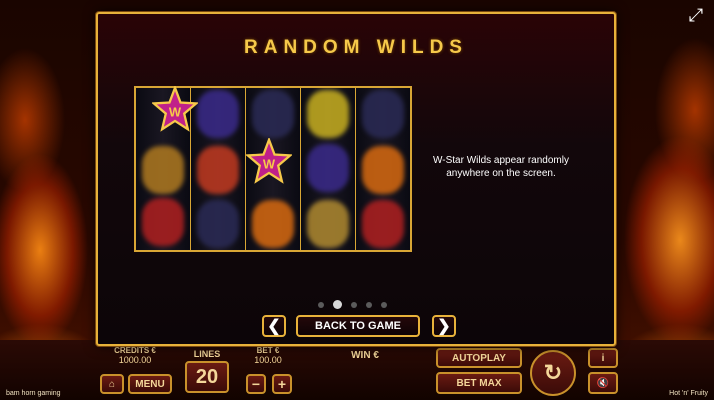 This screenshot has width=714, height=400. Describe the element at coordinates (274, 326) in the screenshot. I see `previous-page-button: ❮` at that location.